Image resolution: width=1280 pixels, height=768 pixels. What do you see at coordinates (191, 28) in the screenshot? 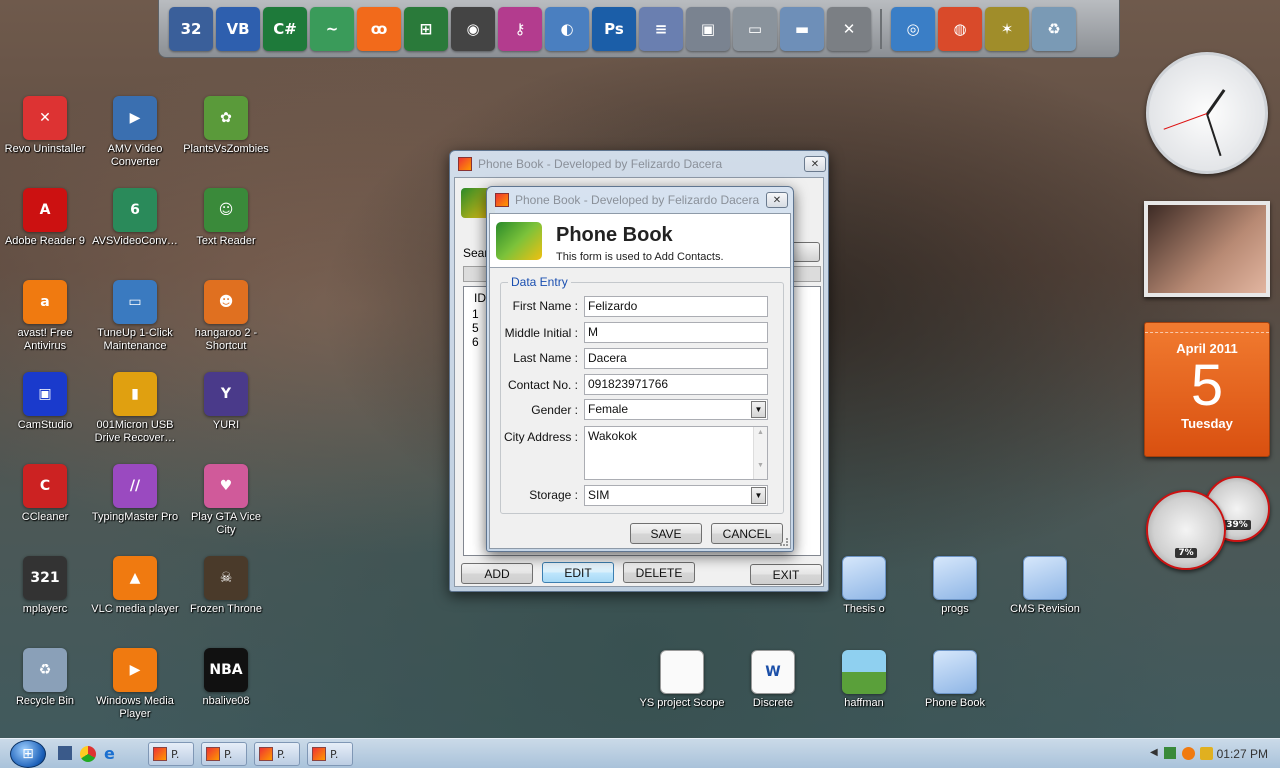
I see `vb6-icon: 32` at bounding box center [191, 28].